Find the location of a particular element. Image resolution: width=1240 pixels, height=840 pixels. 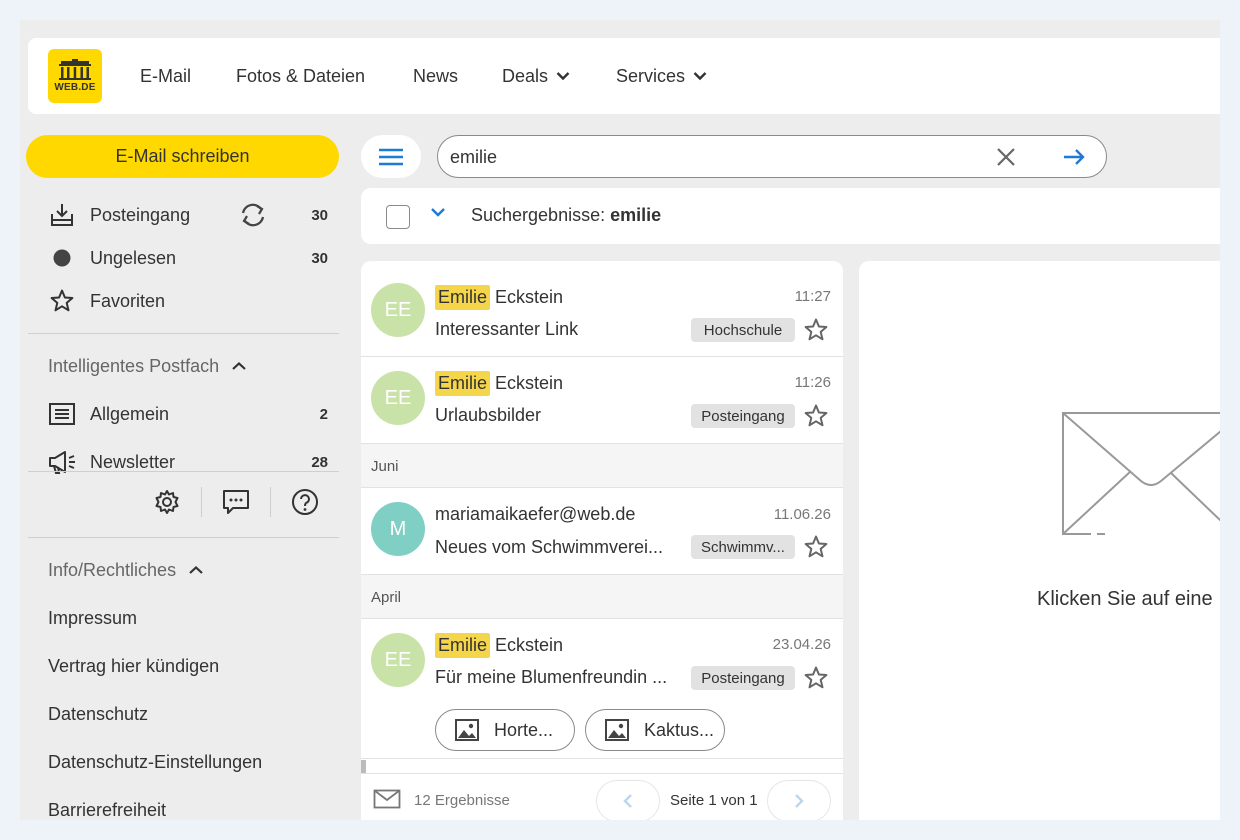

brandenburg-gate-icon is located at coordinates (75, 69).